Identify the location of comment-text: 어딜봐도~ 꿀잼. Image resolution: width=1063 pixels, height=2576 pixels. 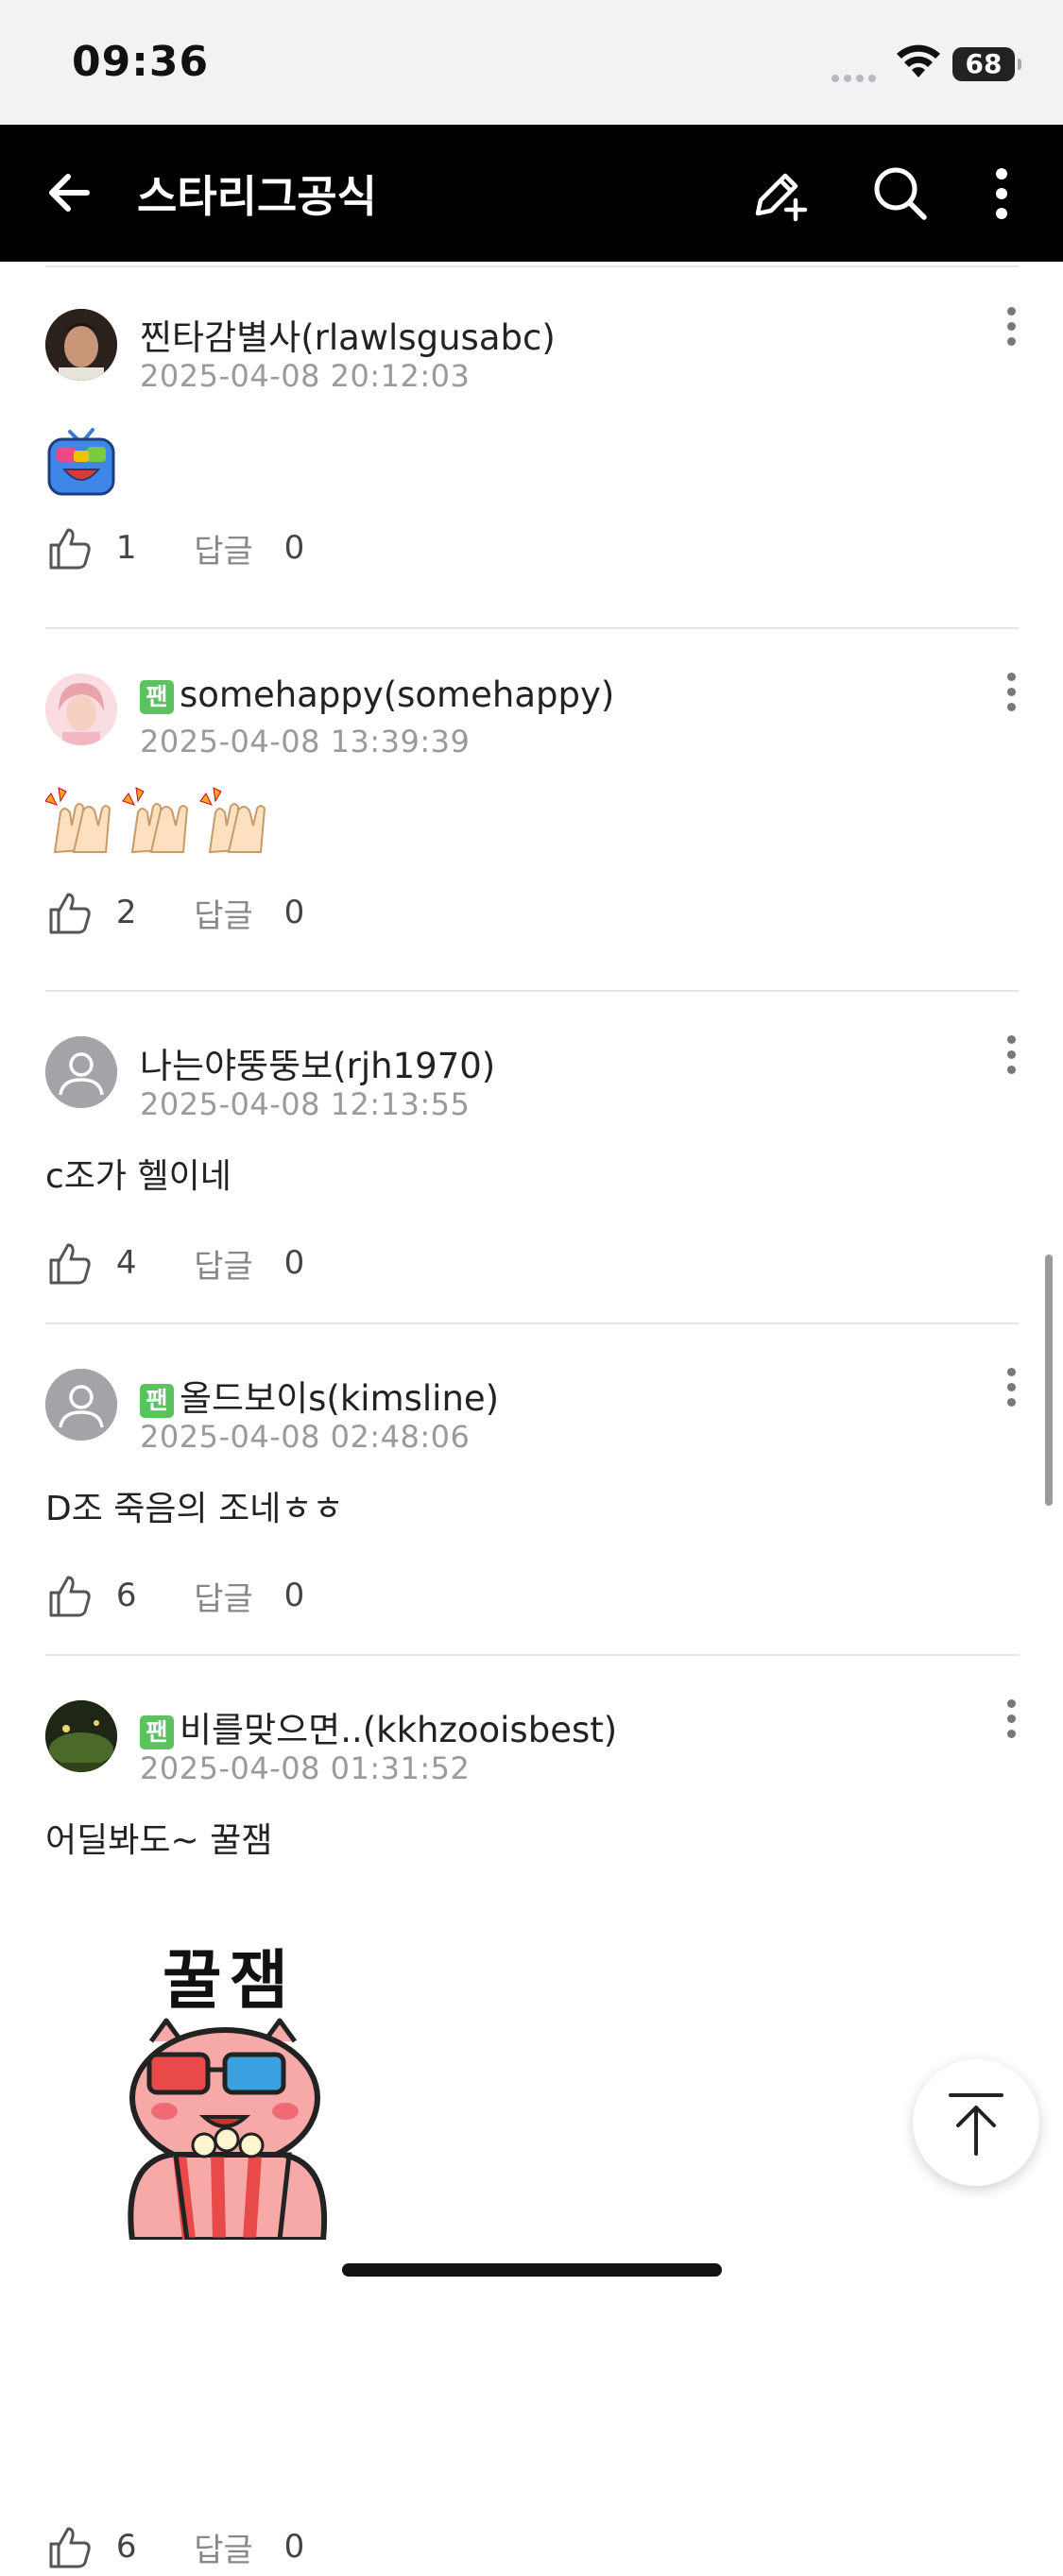
(159, 1841).